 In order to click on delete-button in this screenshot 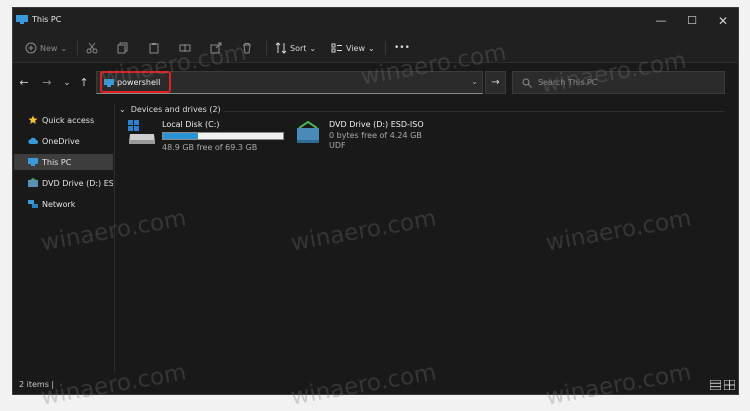, I will do `click(247, 48)`.